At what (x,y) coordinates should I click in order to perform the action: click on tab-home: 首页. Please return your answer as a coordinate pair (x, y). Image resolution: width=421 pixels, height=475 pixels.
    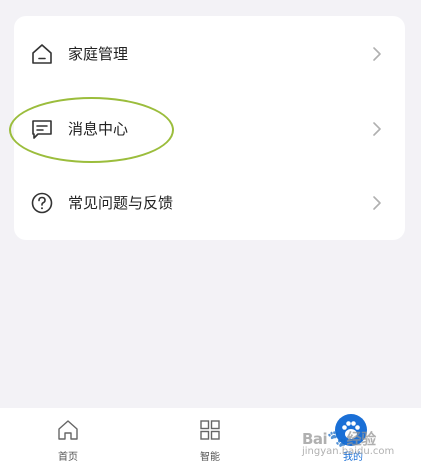
    Looking at the image, I should click on (68, 441).